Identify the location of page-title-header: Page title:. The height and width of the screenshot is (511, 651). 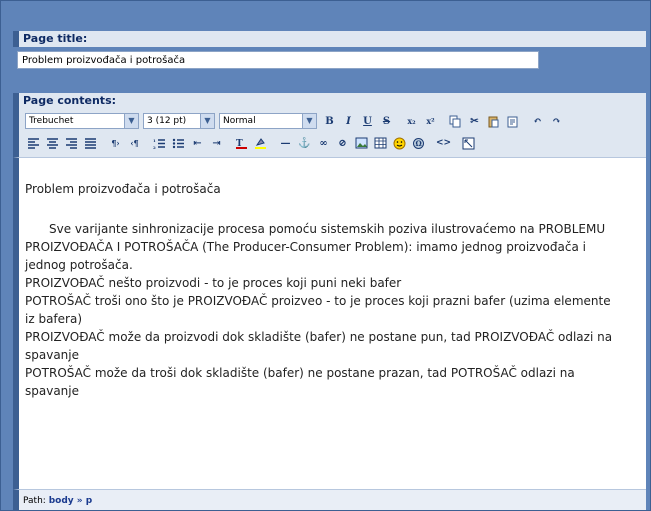
(329, 39).